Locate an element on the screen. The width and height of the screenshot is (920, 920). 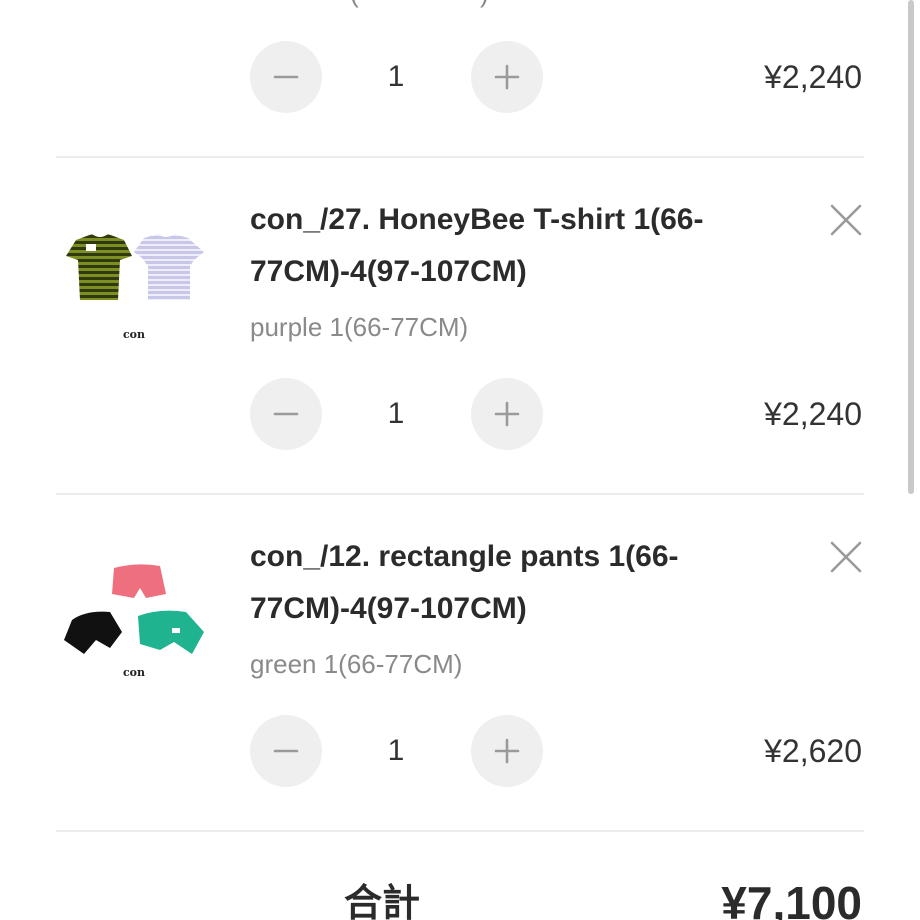
product-variant: purple 1(66-77CM) is located at coordinates (359, 327).